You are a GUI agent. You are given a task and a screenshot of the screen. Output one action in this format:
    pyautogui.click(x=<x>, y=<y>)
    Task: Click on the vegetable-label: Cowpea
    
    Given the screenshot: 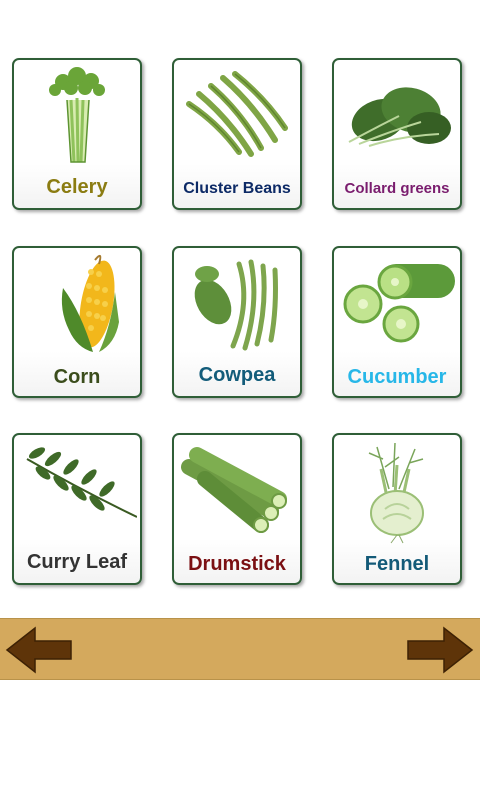 What is the action you would take?
    pyautogui.click(x=237, y=375)
    